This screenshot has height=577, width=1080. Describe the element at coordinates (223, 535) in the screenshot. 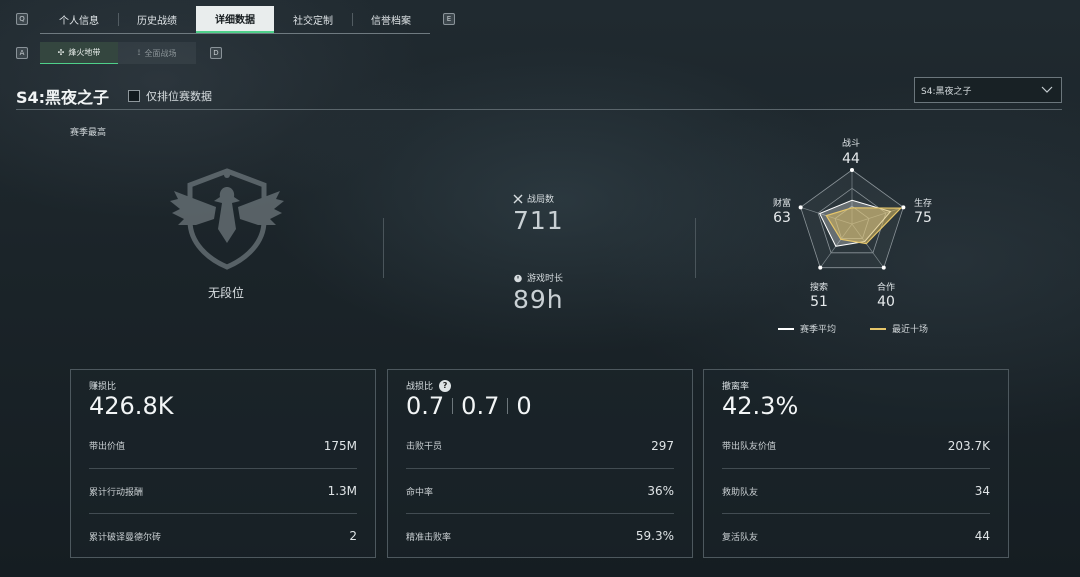

I see `card-row: 累计破译曼德尔砖 2` at that location.